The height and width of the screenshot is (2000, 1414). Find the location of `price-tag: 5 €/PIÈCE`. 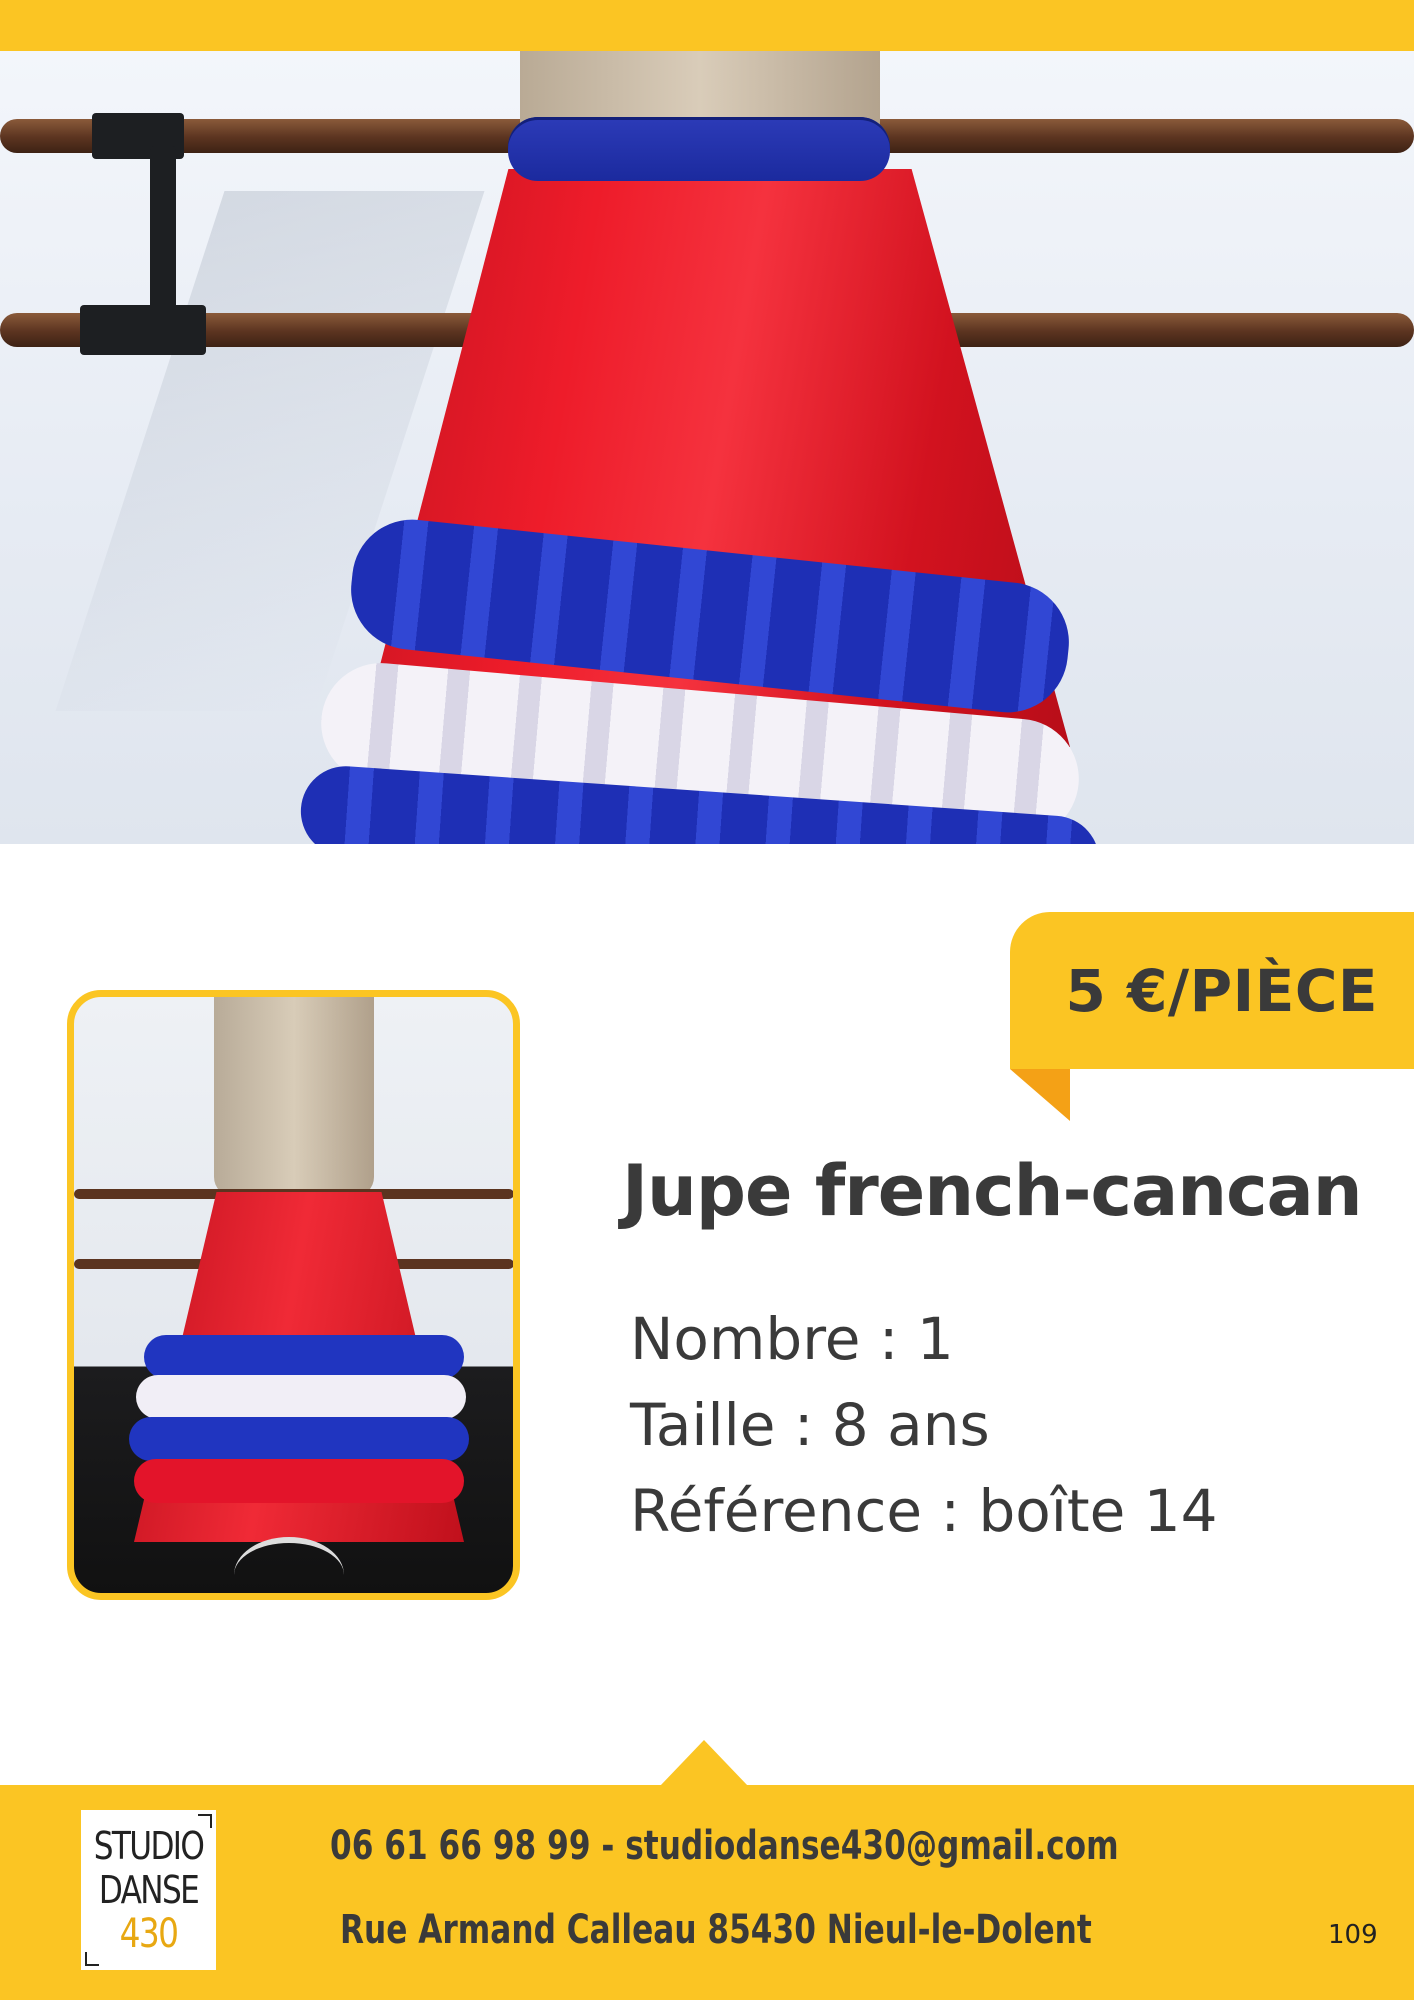

price-tag: 5 €/PIÈCE is located at coordinates (1212, 990).